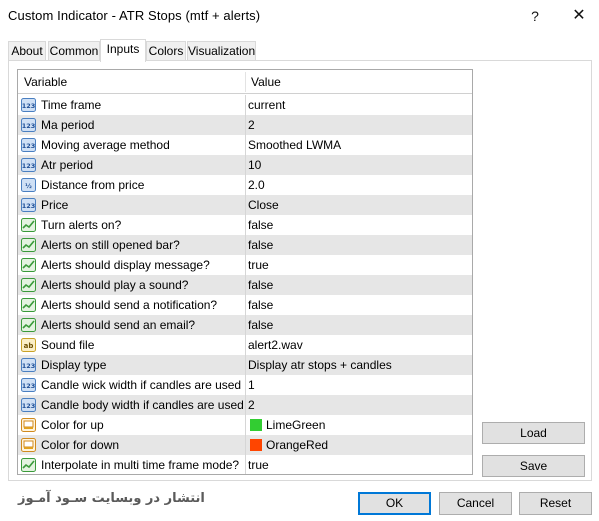  I want to click on grid-row: Alerts should send a notification? false, so click(245, 305).